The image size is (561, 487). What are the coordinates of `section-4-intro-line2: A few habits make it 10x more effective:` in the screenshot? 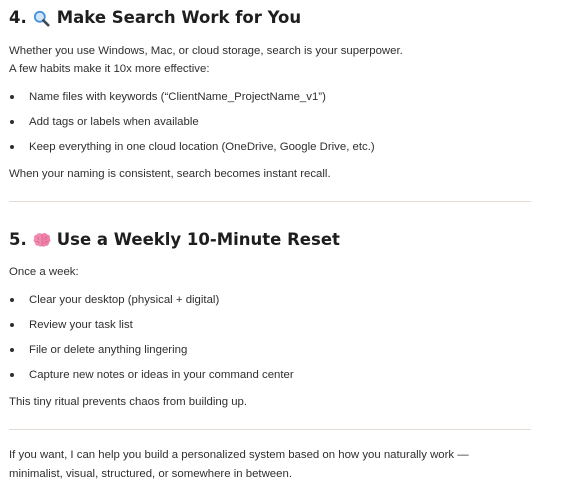 It's located at (109, 69).